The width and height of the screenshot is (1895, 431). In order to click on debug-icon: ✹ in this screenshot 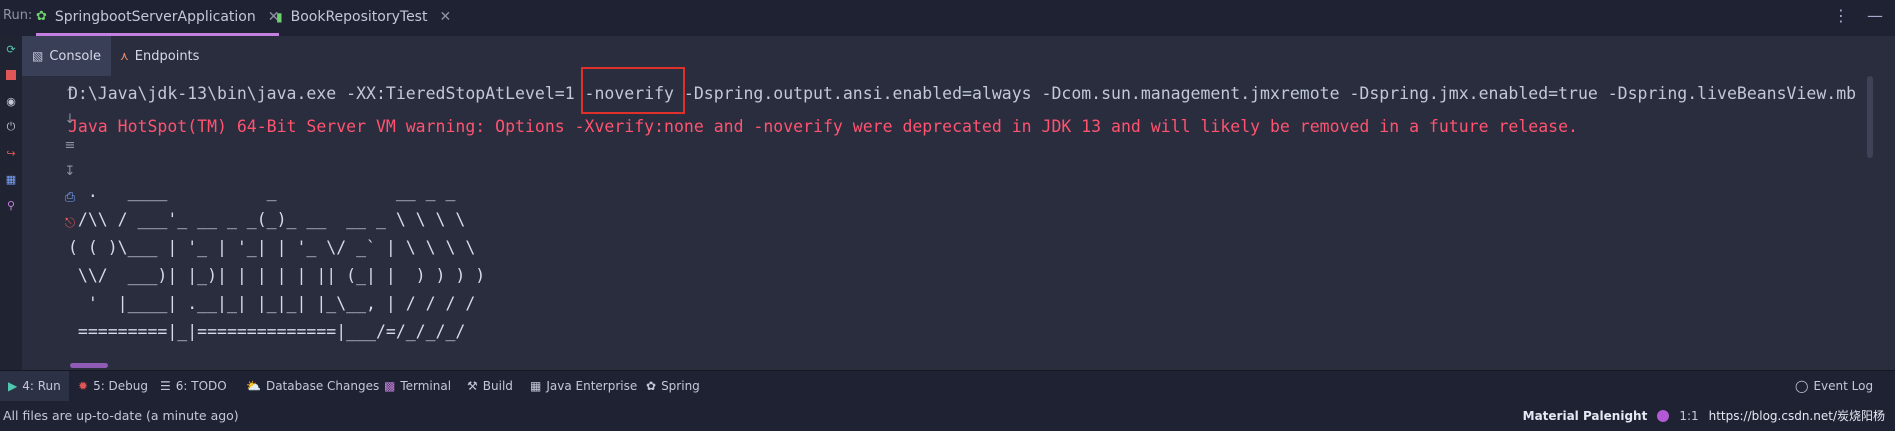, I will do `click(83, 386)`.